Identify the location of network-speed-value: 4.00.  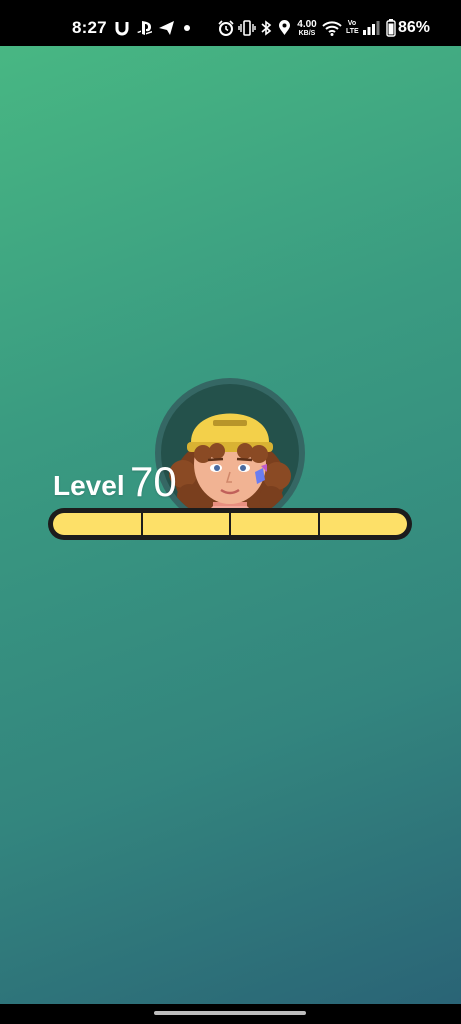
(307, 24).